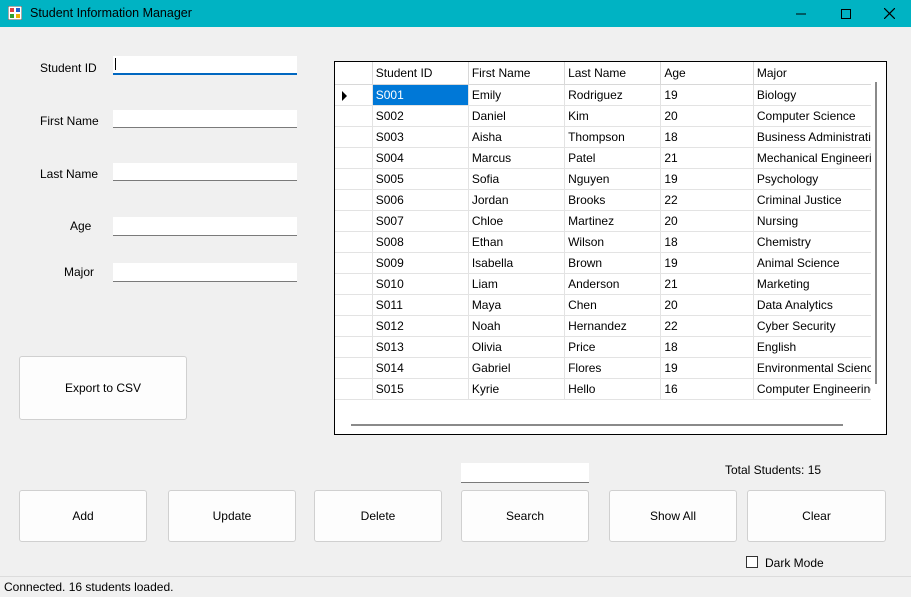 Image resolution: width=911 pixels, height=597 pixels. Describe the element at coordinates (819, 158) in the screenshot. I see `cell-major: Mechanical Engineering` at that location.